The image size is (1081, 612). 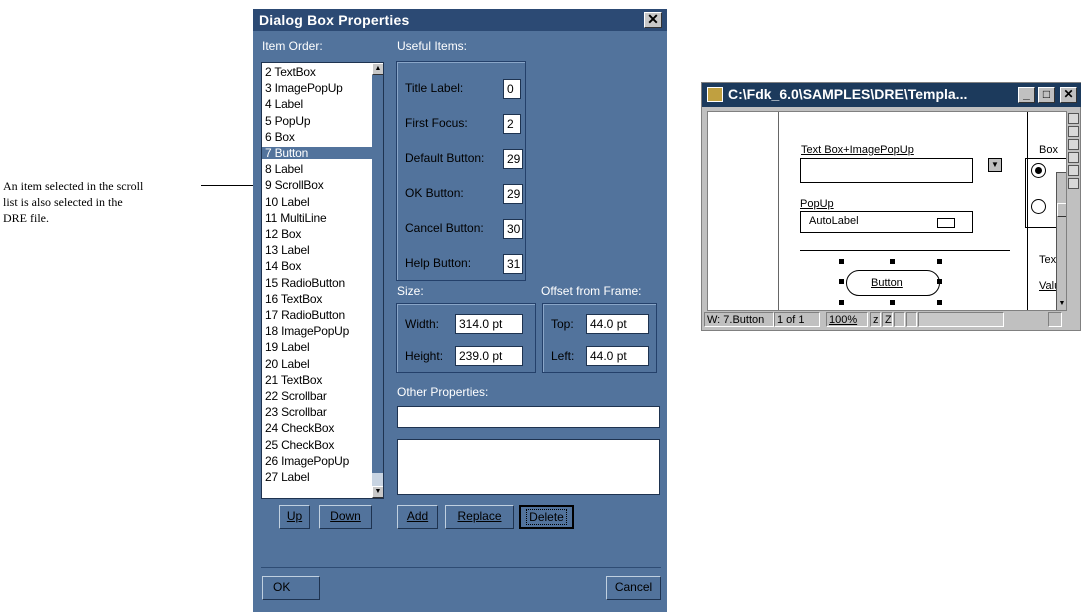 I want to click on list-item: 14 Box, so click(x=283, y=266).